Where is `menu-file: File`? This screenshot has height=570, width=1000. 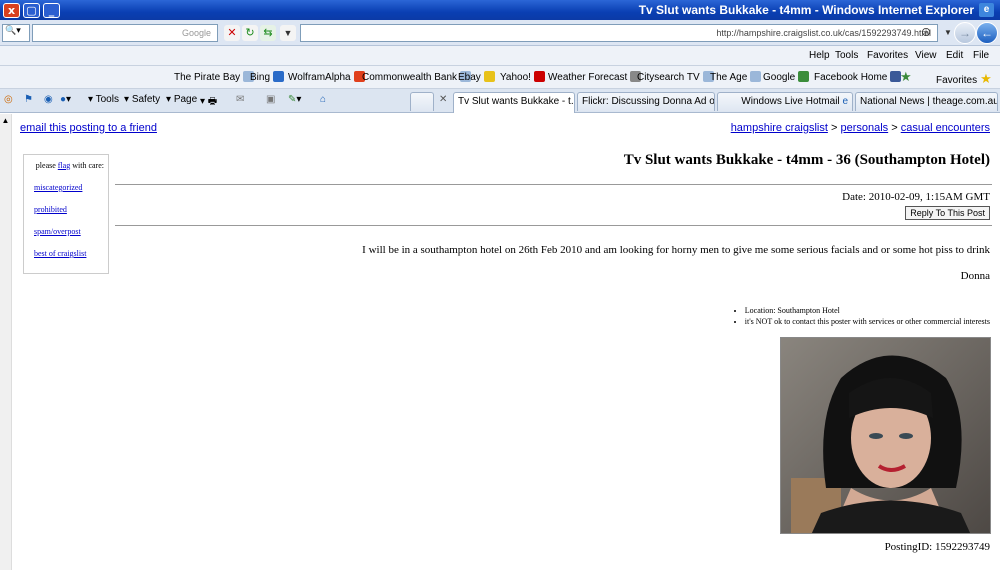 menu-file: File is located at coordinates (981, 55).